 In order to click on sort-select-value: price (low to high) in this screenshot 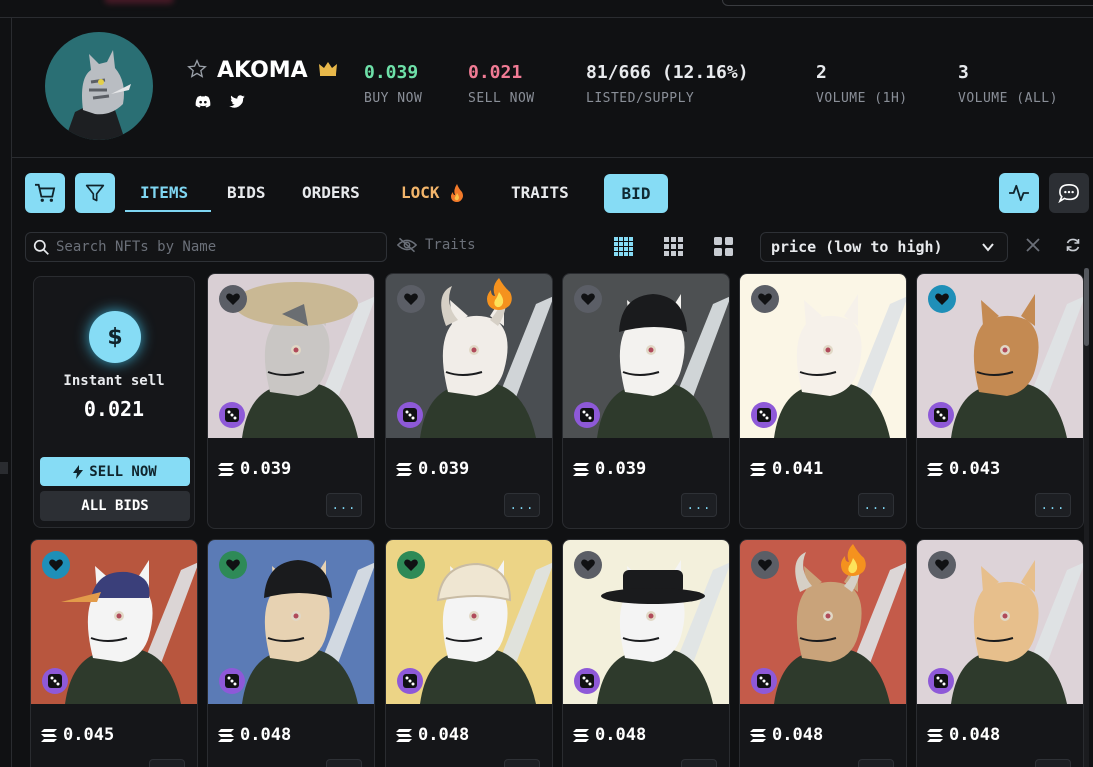, I will do `click(857, 247)`.